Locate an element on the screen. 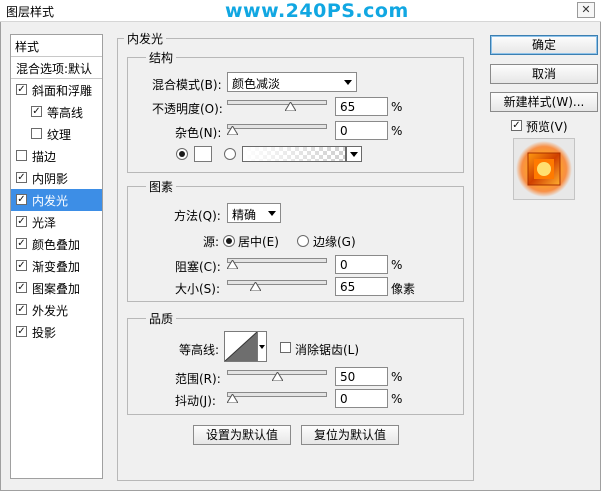 This screenshot has width=601, height=491. size-slider is located at coordinates (277, 284).